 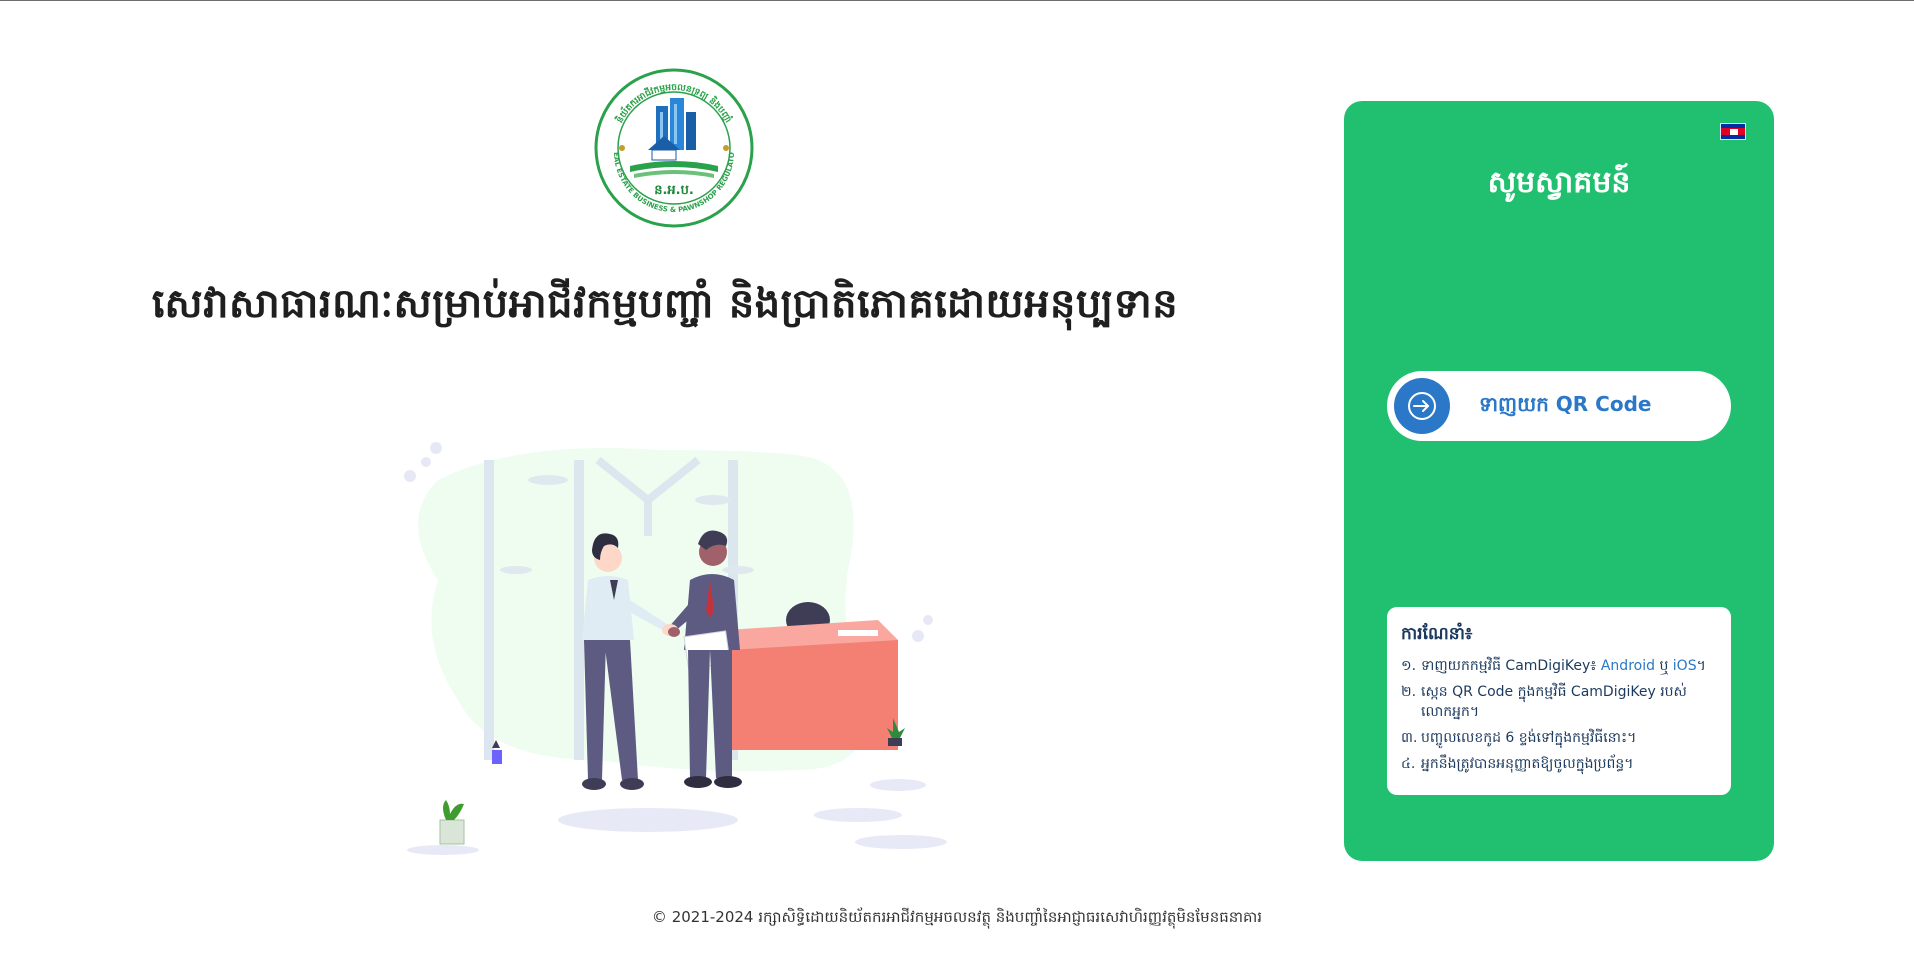 What do you see at coordinates (1628, 666) in the screenshot?
I see `android-link: Android` at bounding box center [1628, 666].